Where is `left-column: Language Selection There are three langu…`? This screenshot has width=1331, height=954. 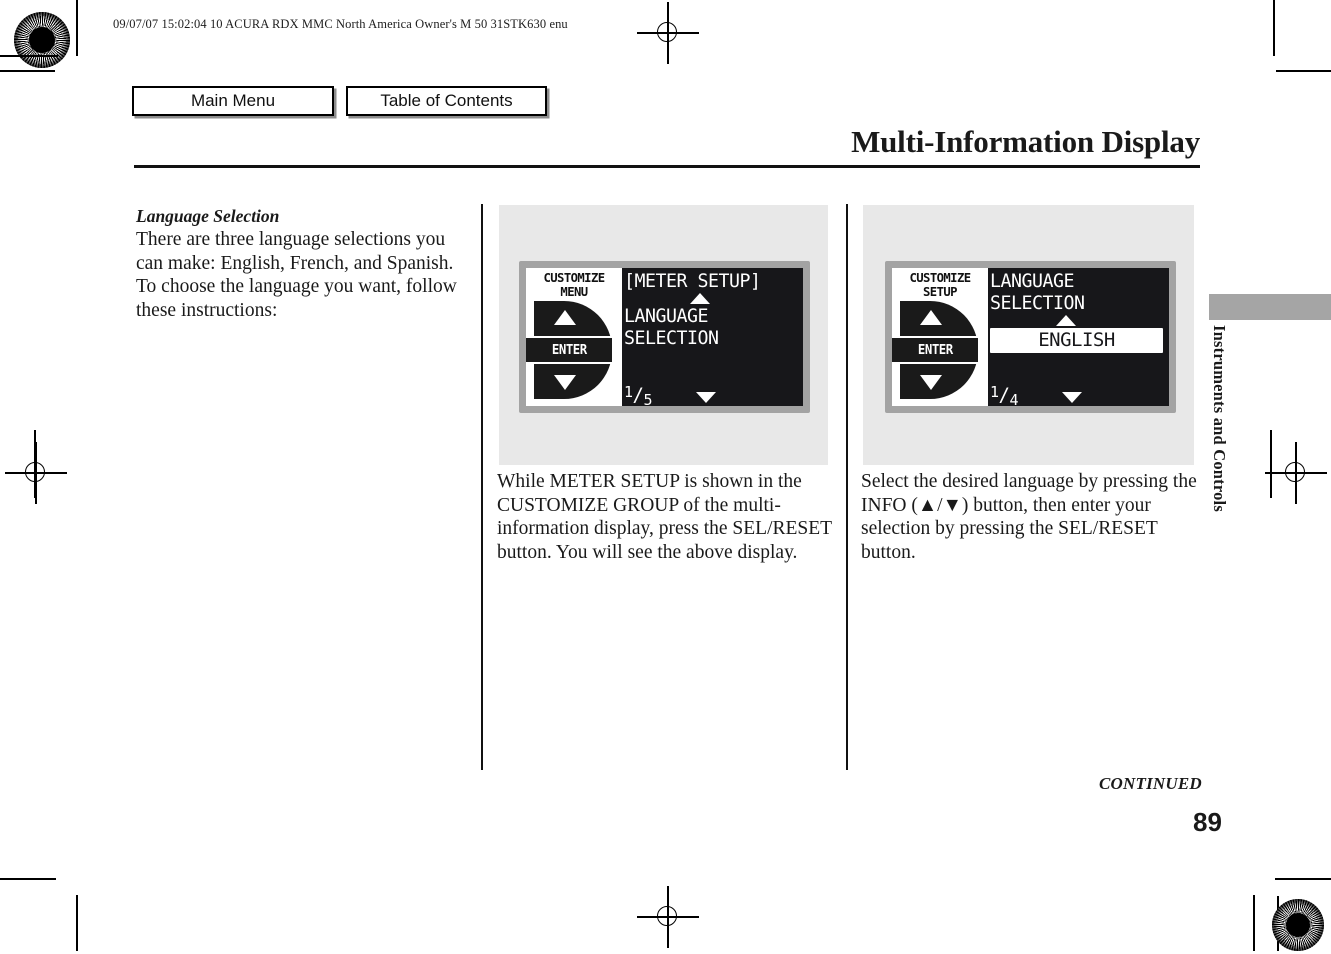
left-column: Language Selection There are three langu… is located at coordinates (305, 264).